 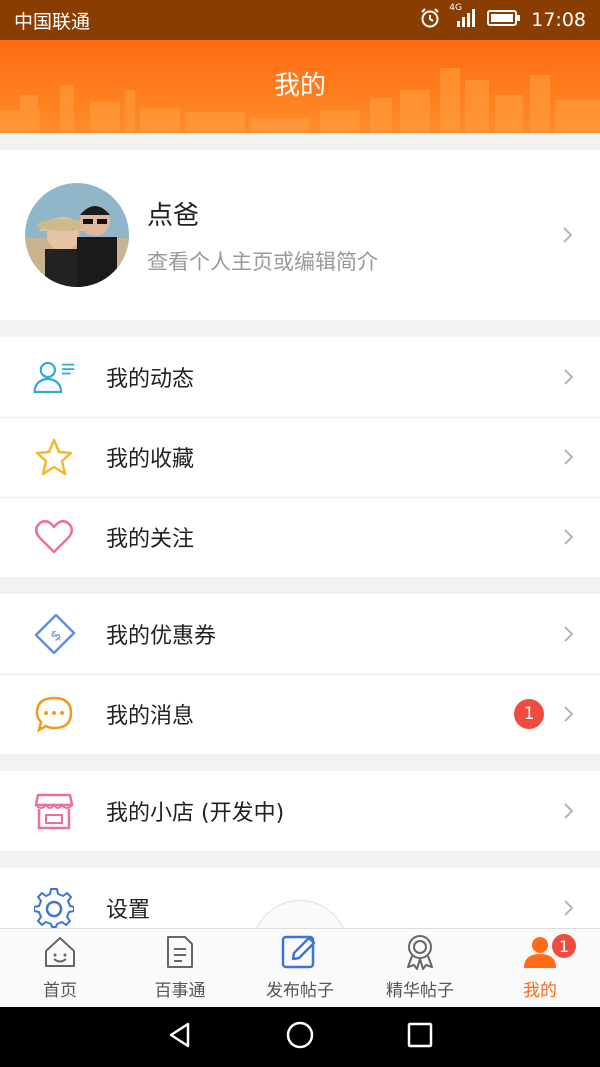 I want to click on tab-publish: 发布帖子, so click(x=300, y=968).